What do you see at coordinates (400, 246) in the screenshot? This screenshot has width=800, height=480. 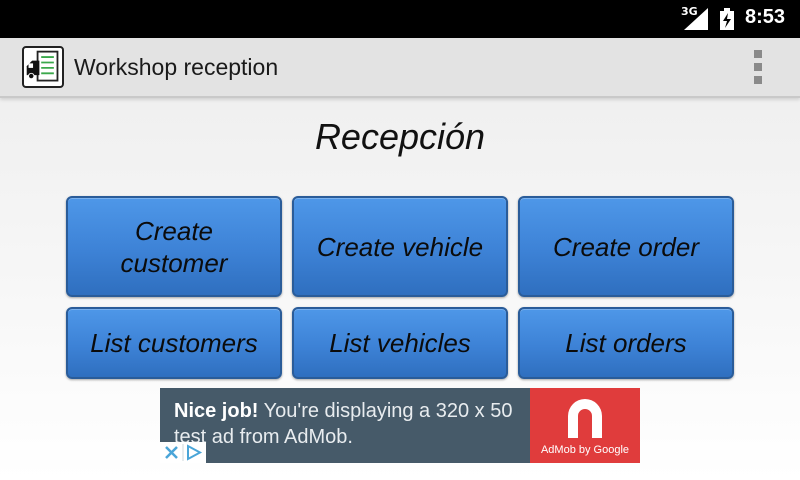 I see `create-vehicle-button: Create vehicle` at bounding box center [400, 246].